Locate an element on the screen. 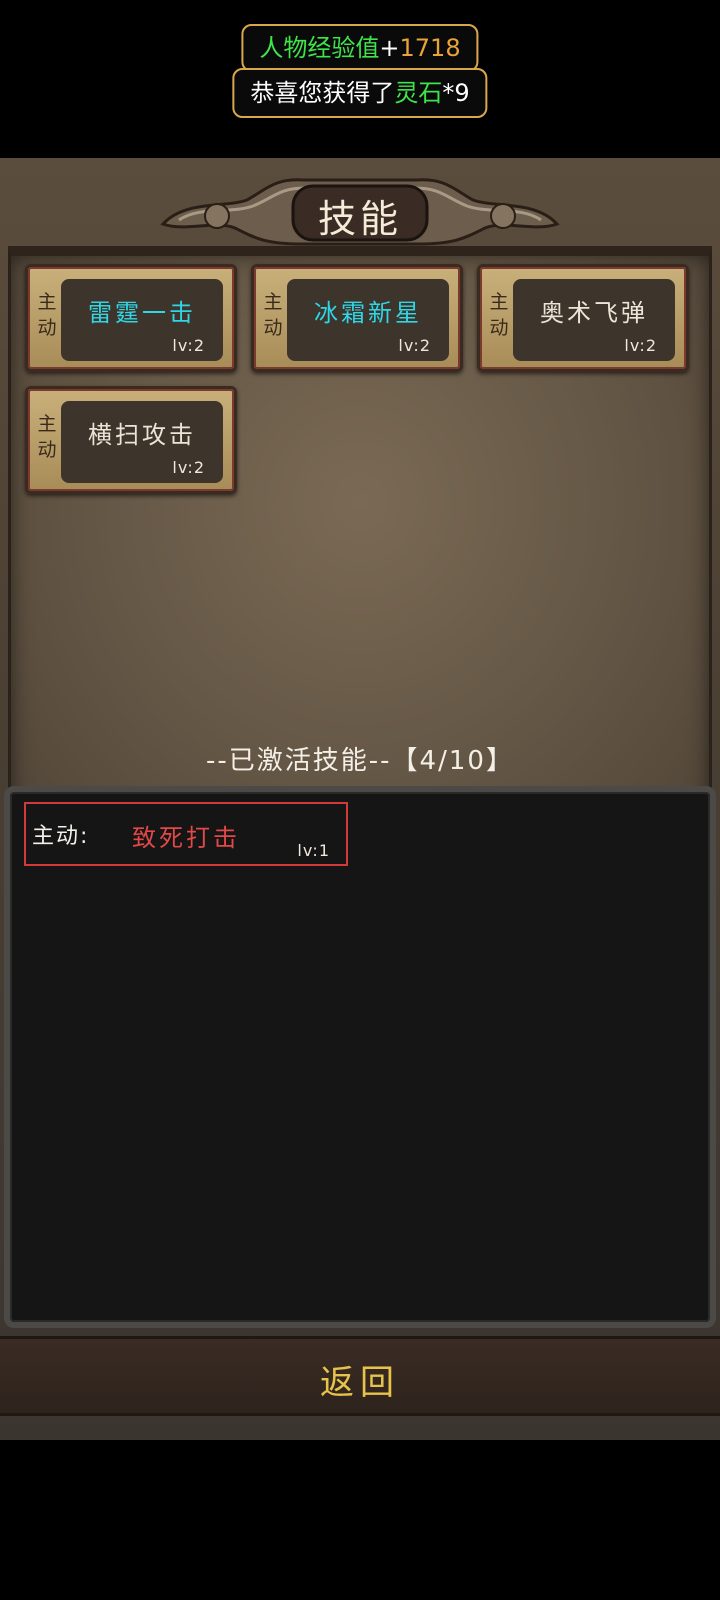 The width and height of the screenshot is (720, 1600). skill-name: 奥术飞弹 is located at coordinates (594, 313).